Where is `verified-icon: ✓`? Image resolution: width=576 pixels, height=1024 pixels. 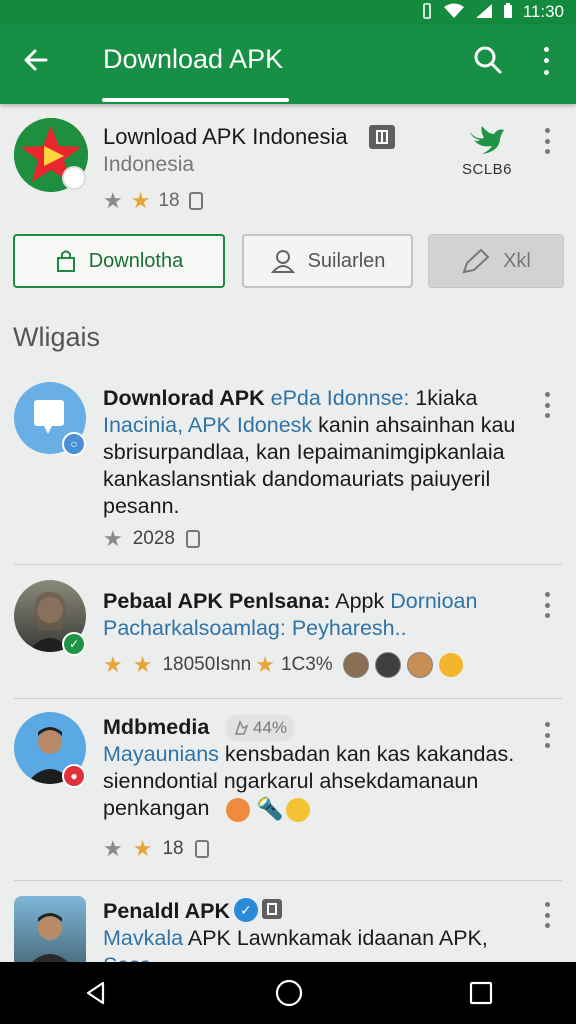
verified-icon: ✓ is located at coordinates (246, 910).